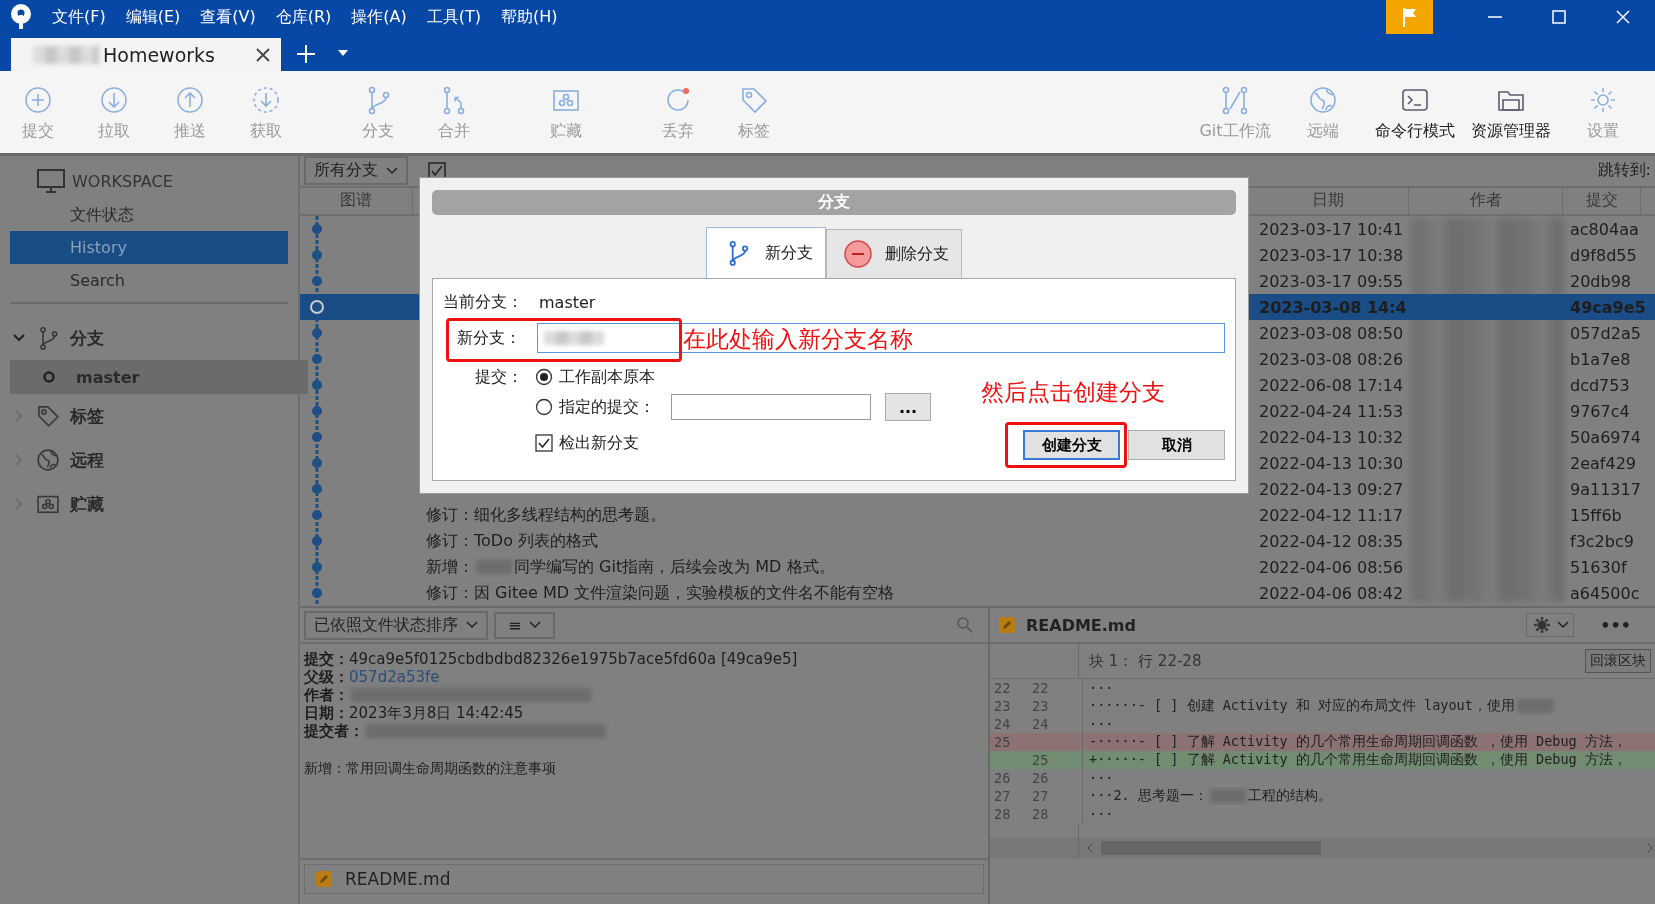 The width and height of the screenshot is (1655, 904). What do you see at coordinates (1331, 229) in the screenshot?
I see `commit-date: 2023-03-17 10:41` at bounding box center [1331, 229].